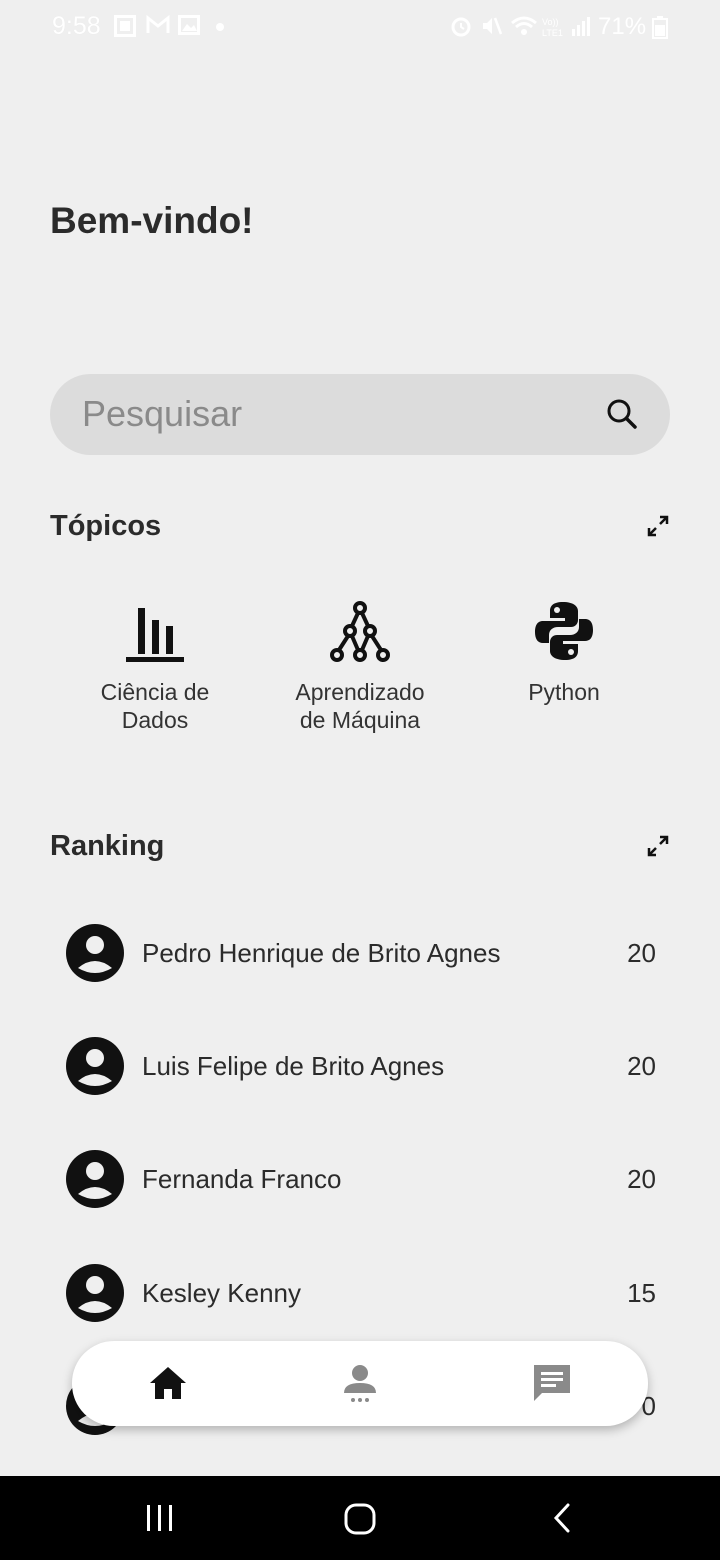  What do you see at coordinates (660, 27) in the screenshot?
I see `battery-icon` at bounding box center [660, 27].